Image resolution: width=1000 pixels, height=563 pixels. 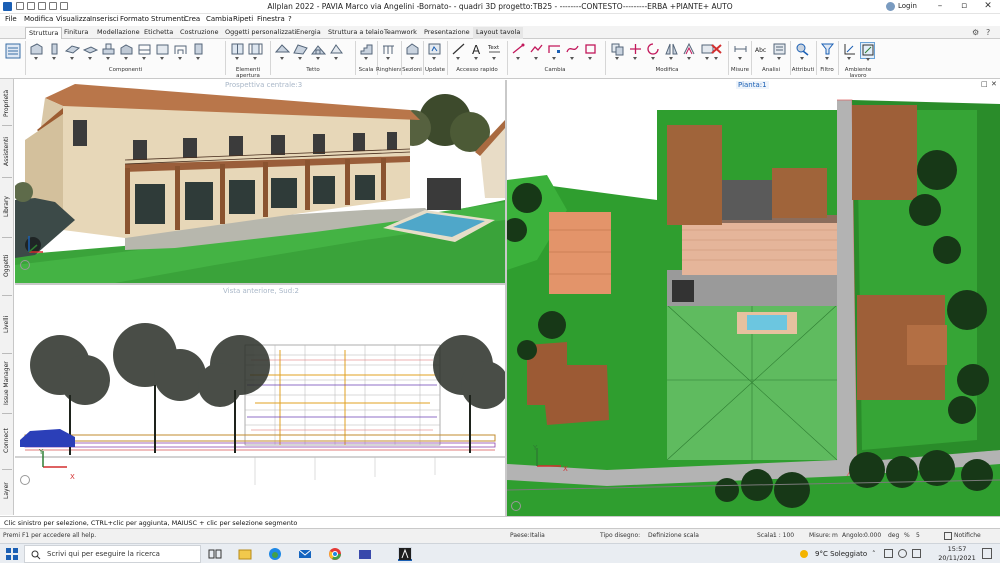 What do you see at coordinates (412, 51) in the screenshot?
I see `section-tool-icon` at bounding box center [412, 51].